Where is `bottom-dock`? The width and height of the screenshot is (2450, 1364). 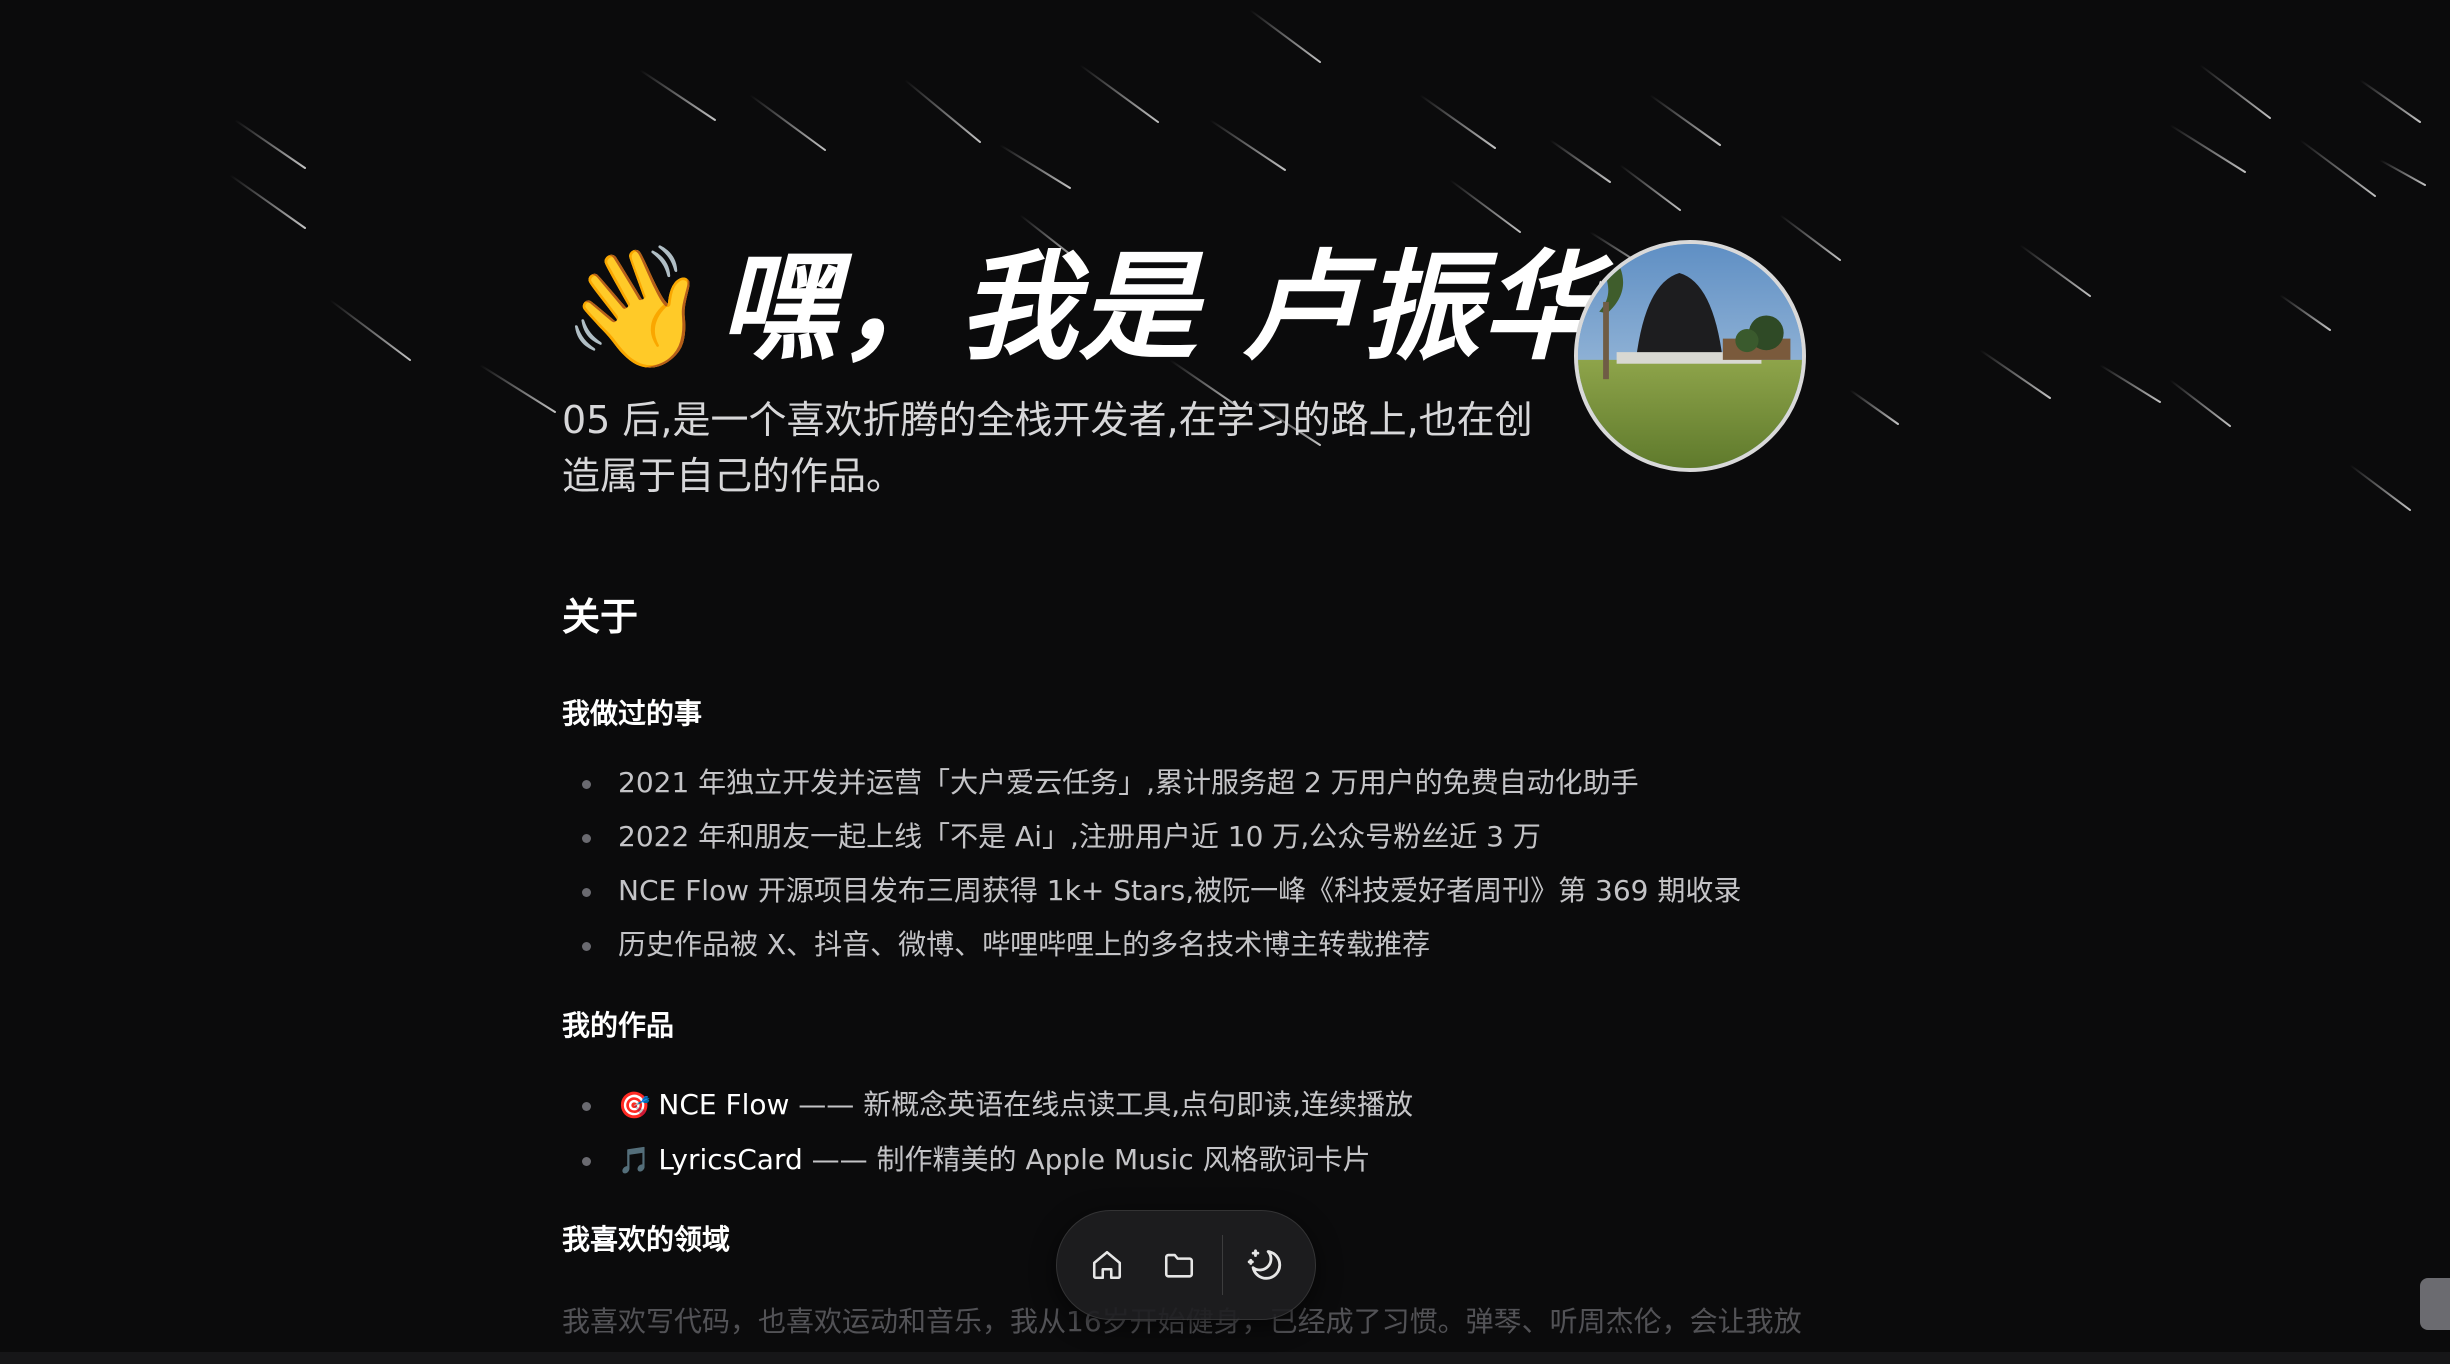 bottom-dock is located at coordinates (1186, 1265).